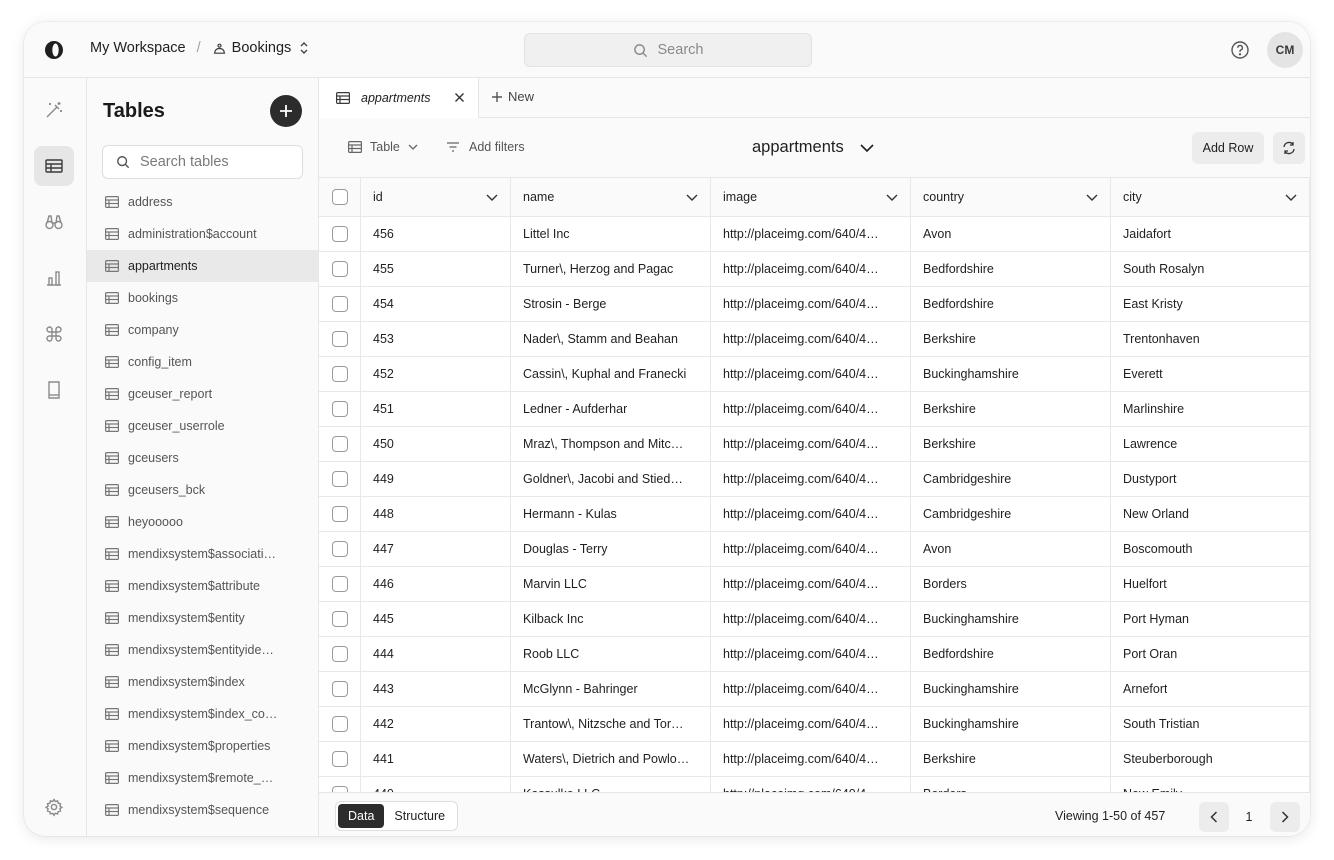 This screenshot has height=860, width=1334. I want to click on sidebar-table-item: appartments, so click(202, 266).